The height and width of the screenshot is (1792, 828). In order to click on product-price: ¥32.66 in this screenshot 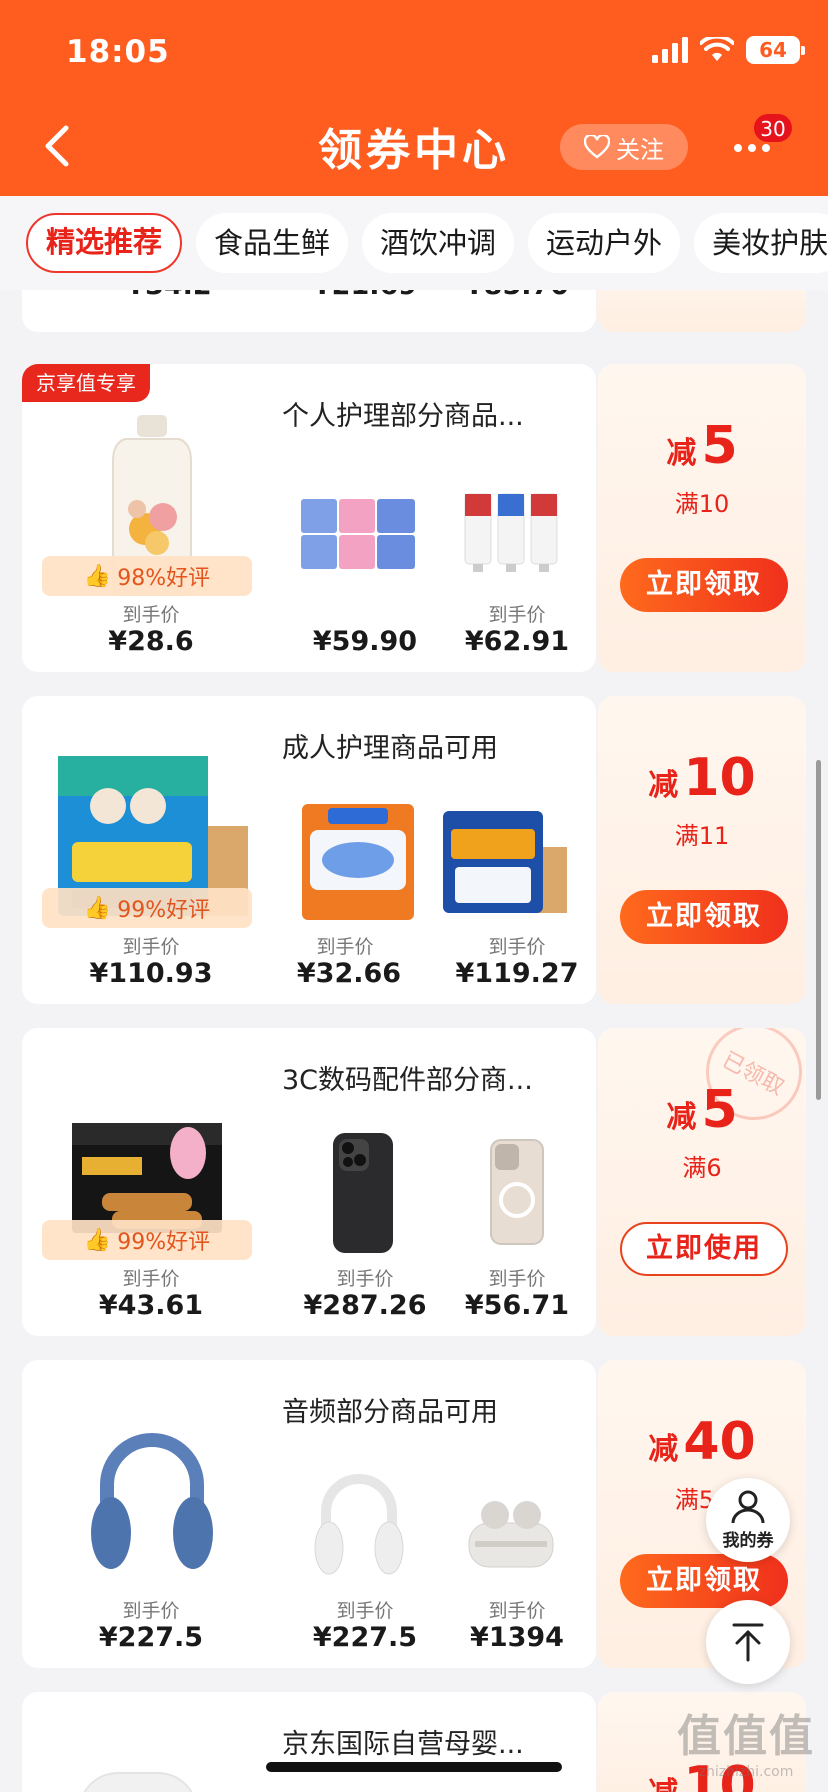, I will do `click(349, 973)`.